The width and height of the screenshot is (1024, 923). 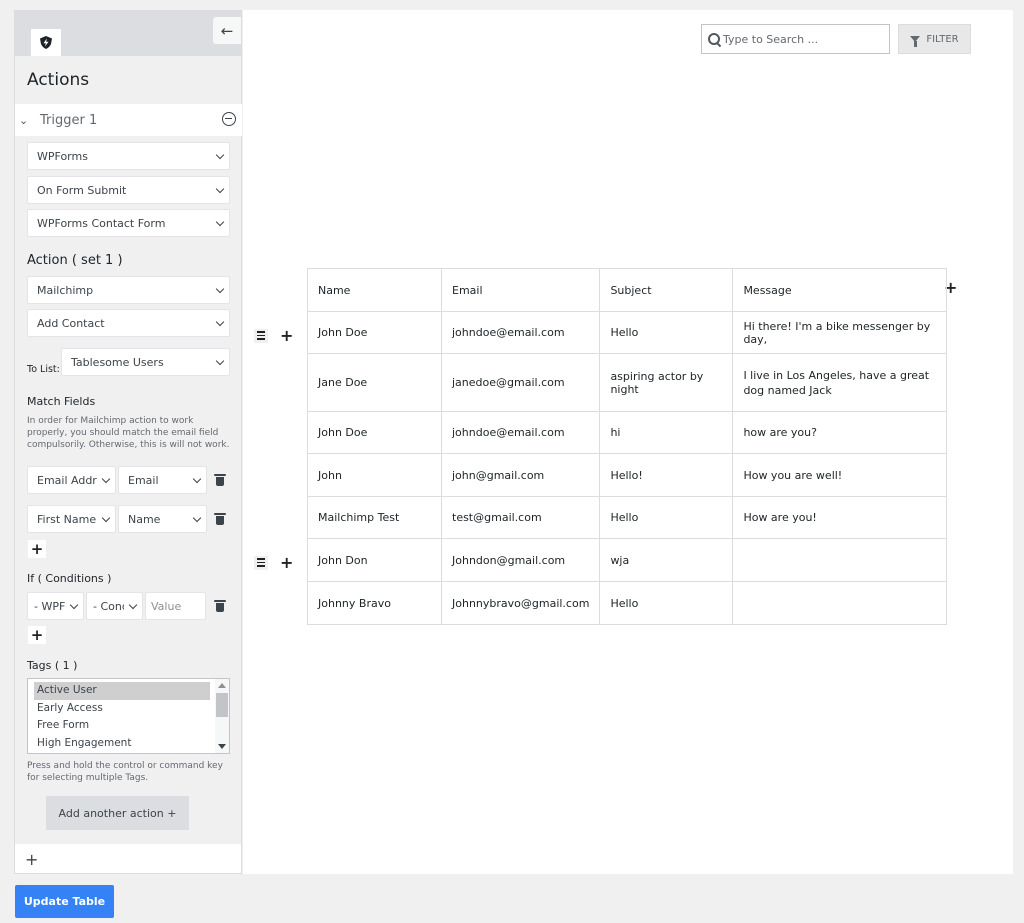 I want to click on table-cell: how are you?, so click(x=840, y=432).